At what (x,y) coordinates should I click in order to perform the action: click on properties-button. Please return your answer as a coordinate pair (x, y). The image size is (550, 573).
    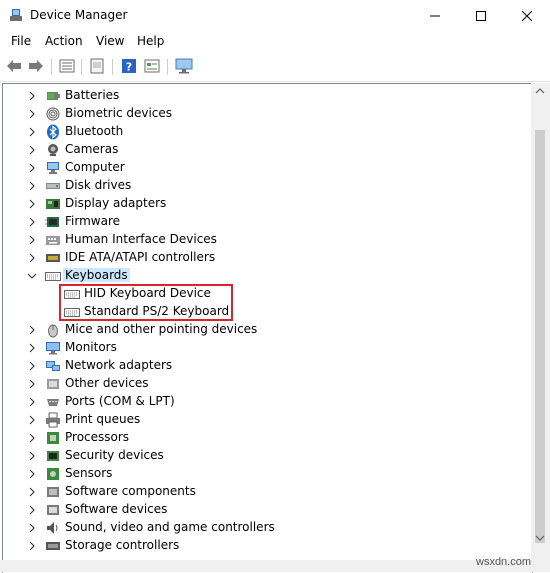
    Looking at the image, I should click on (67, 66).